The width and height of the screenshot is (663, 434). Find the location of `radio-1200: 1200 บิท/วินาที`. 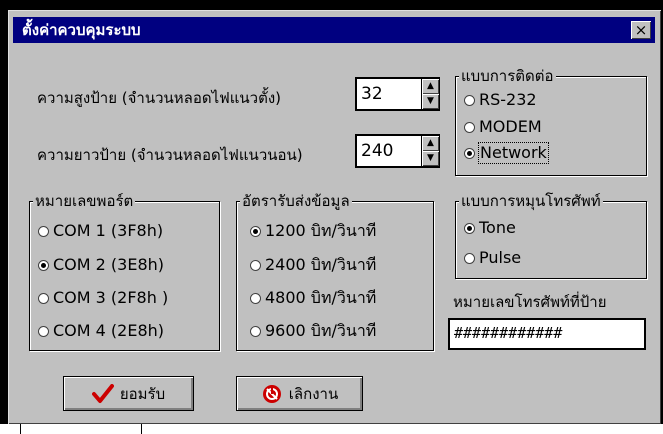

radio-1200: 1200 บิท/วินาที is located at coordinates (313, 231).